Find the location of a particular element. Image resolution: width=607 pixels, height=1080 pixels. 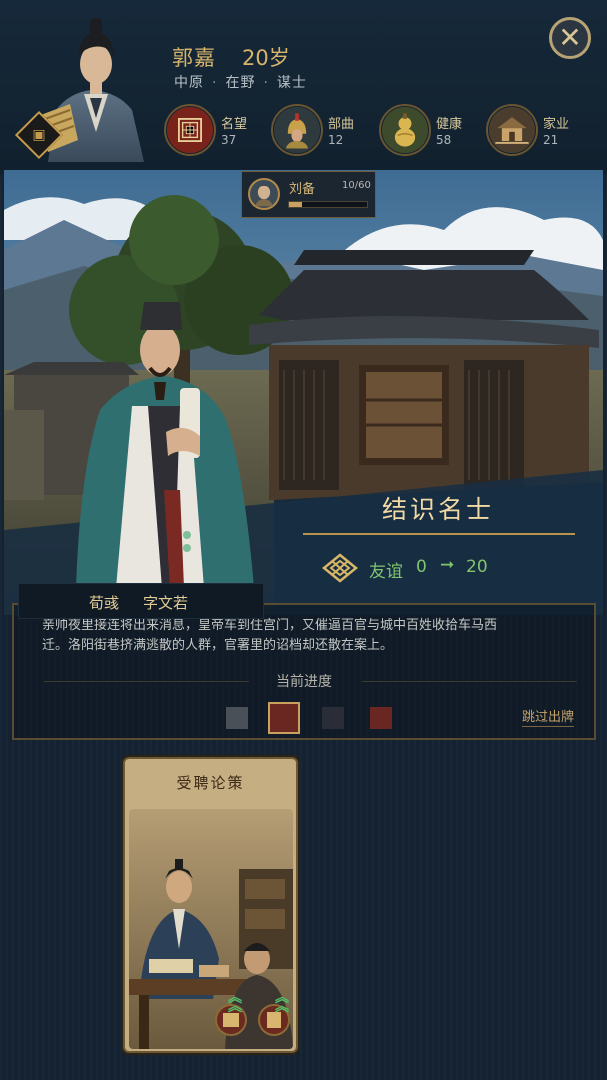

npc-name: 荀彧 is located at coordinates (104, 603).